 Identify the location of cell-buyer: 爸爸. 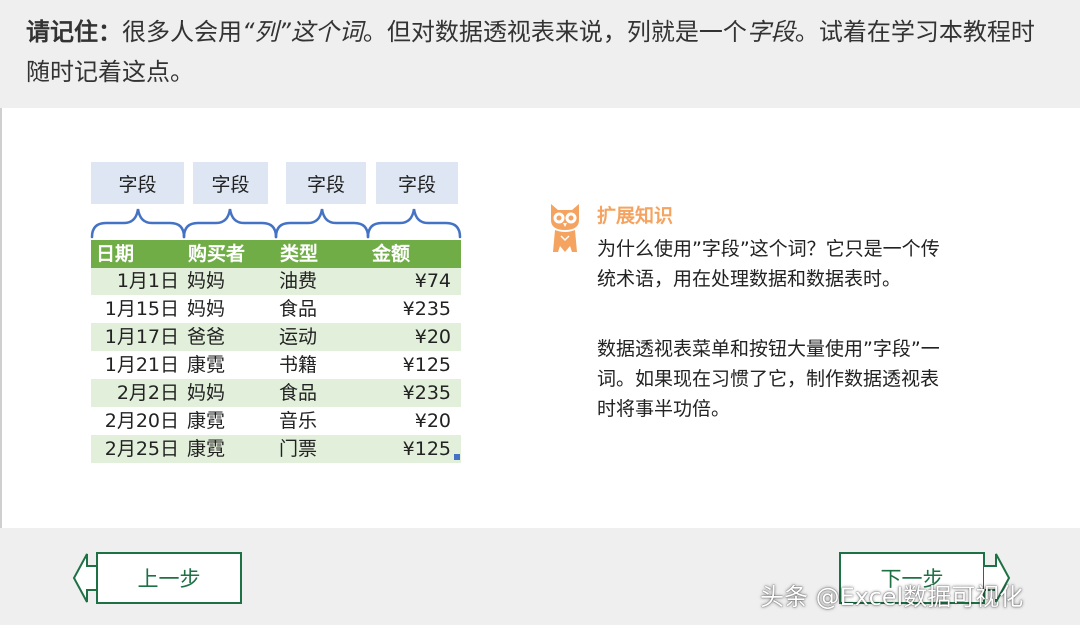
(206, 337).